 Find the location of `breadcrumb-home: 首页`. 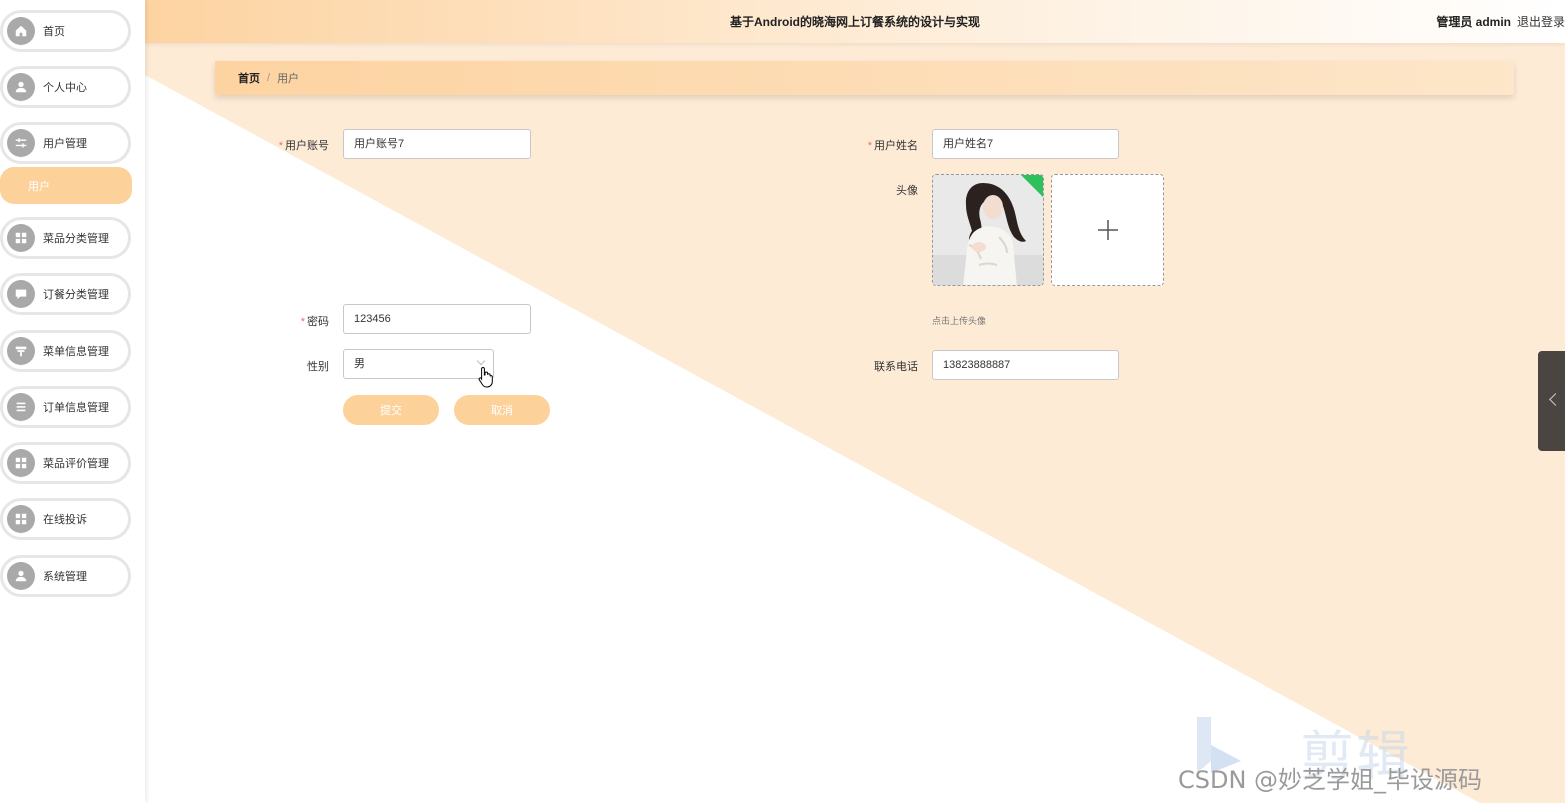

breadcrumb-home: 首页 is located at coordinates (249, 78).